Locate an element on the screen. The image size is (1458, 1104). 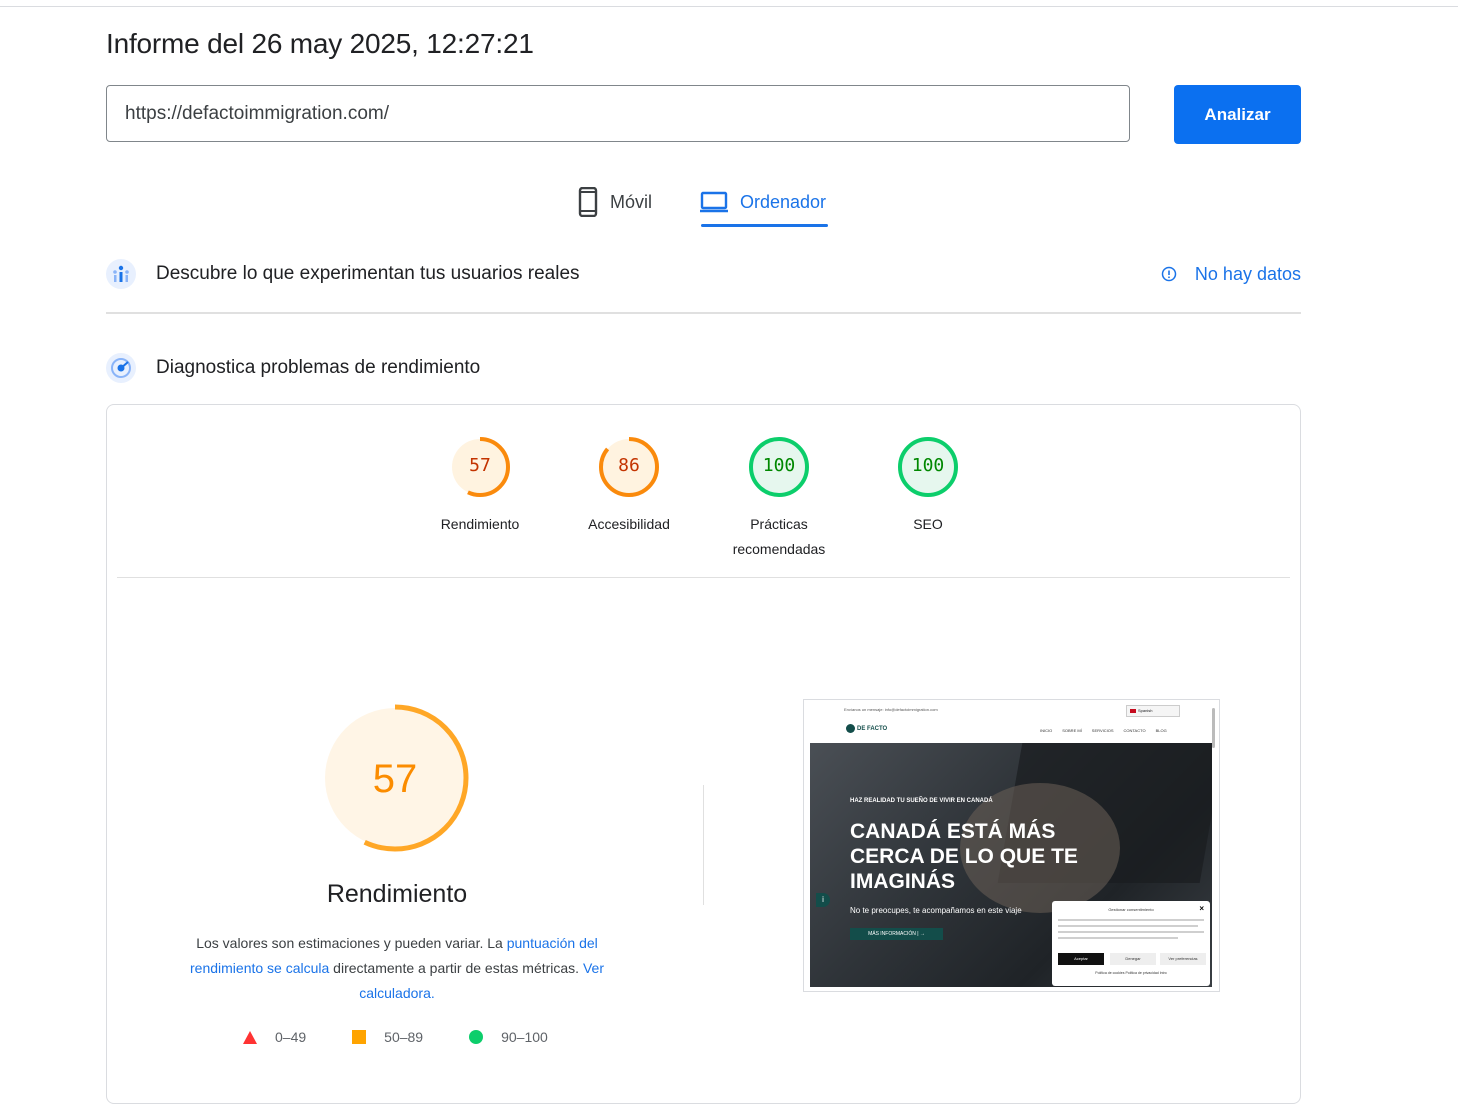
tab-mobile-label: Móvil is located at coordinates (631, 201).